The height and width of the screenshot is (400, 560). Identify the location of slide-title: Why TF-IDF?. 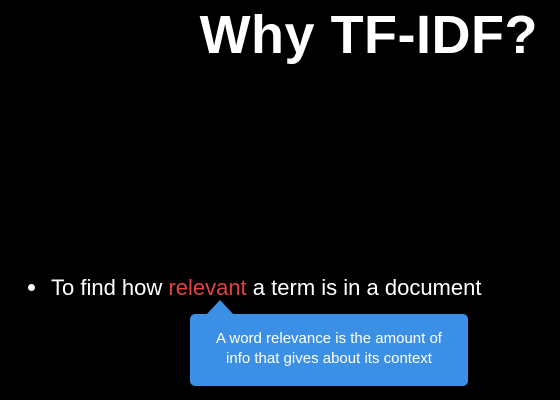
(368, 35).